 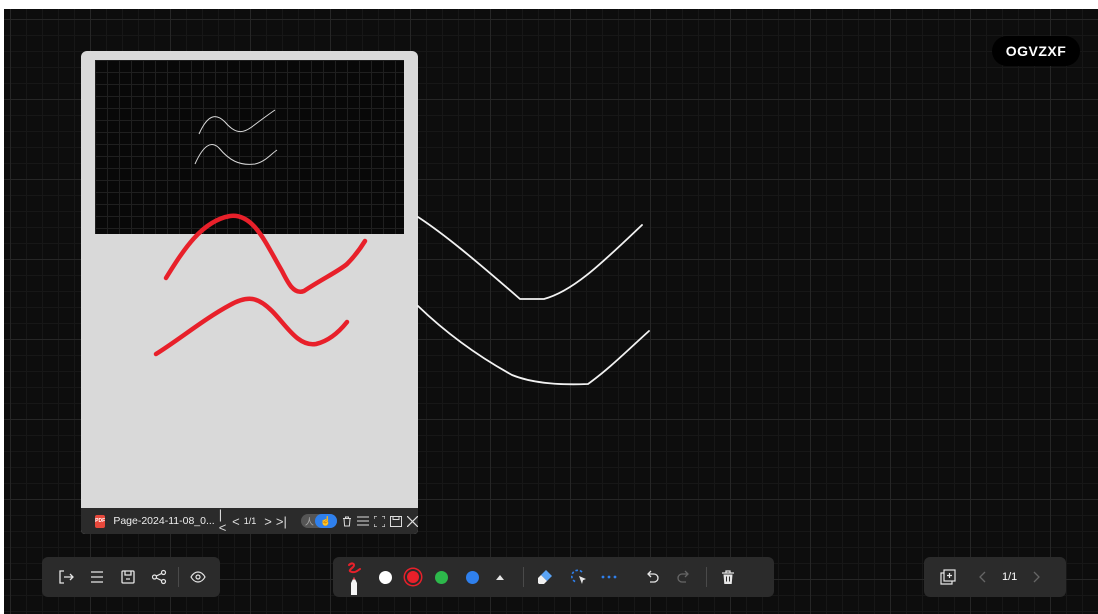 I want to click on document-menu-icon, so click(x=362, y=521).